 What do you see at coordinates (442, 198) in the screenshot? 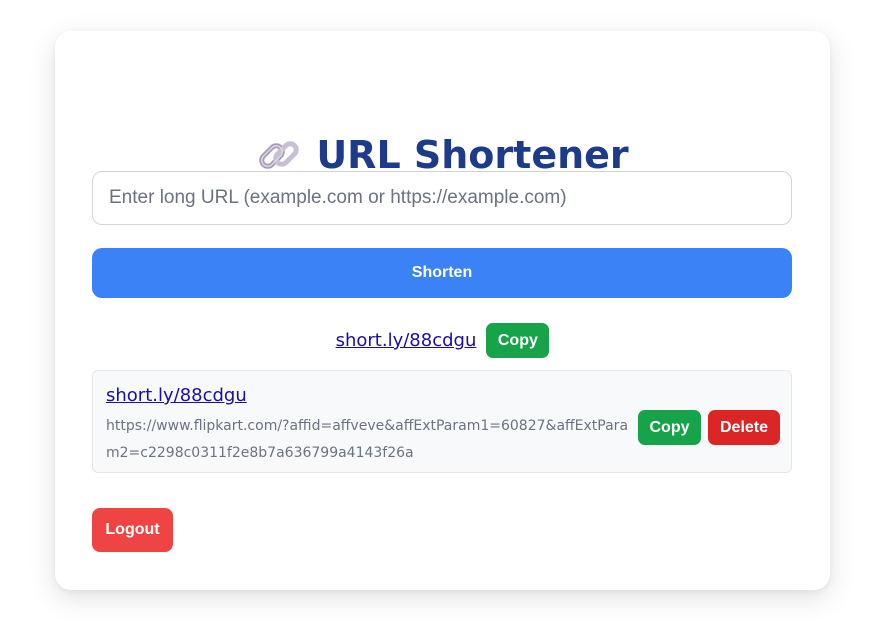
I see `long-url-input` at bounding box center [442, 198].